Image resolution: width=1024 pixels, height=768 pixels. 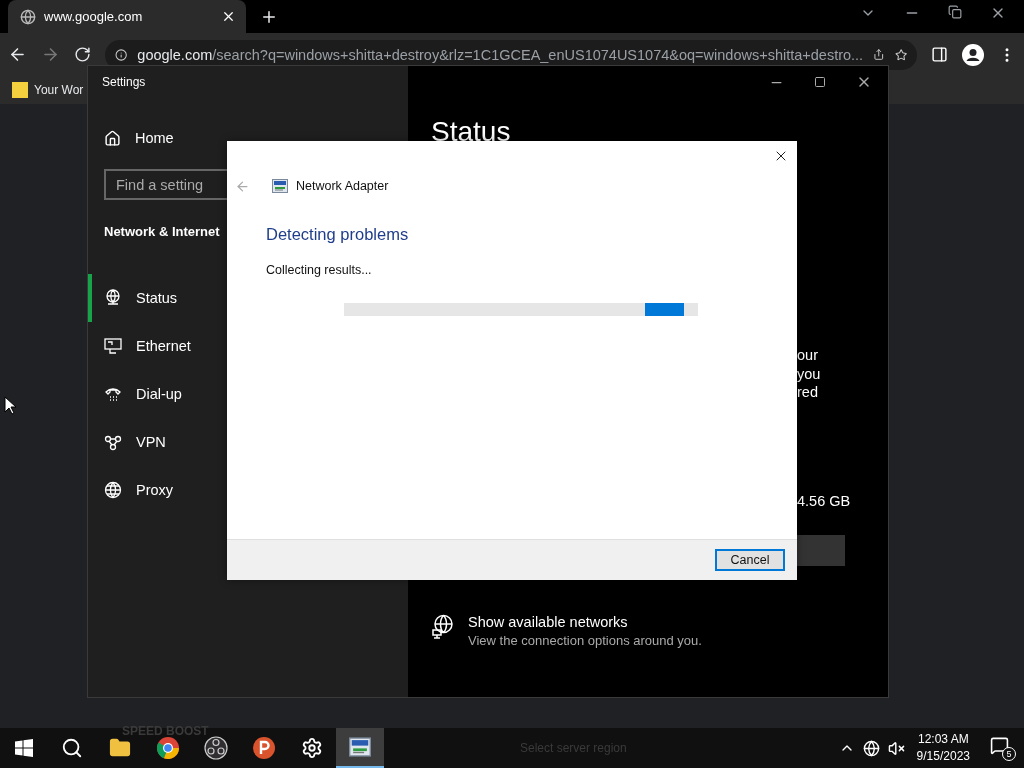 I want to click on page-title: Status, so click(x=471, y=132).